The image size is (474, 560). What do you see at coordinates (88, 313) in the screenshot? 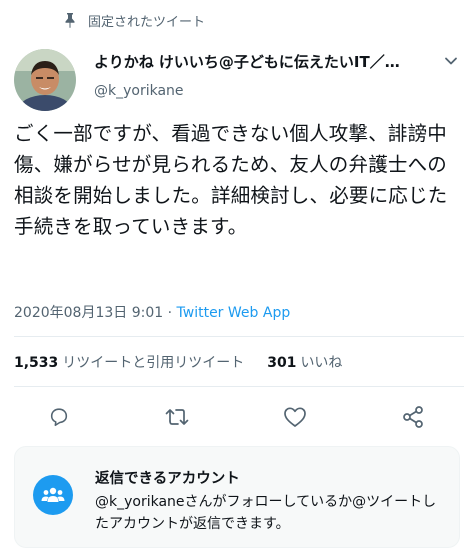
I see `tweet-timestamp: 2020年08月13日 9:01` at bounding box center [88, 313].